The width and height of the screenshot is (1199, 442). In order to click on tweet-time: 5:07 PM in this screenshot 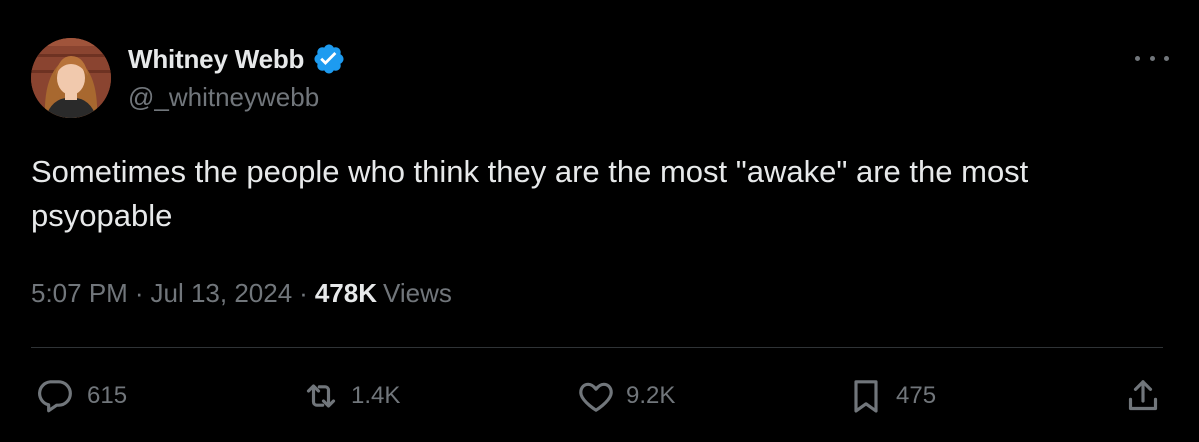, I will do `click(79, 293)`.